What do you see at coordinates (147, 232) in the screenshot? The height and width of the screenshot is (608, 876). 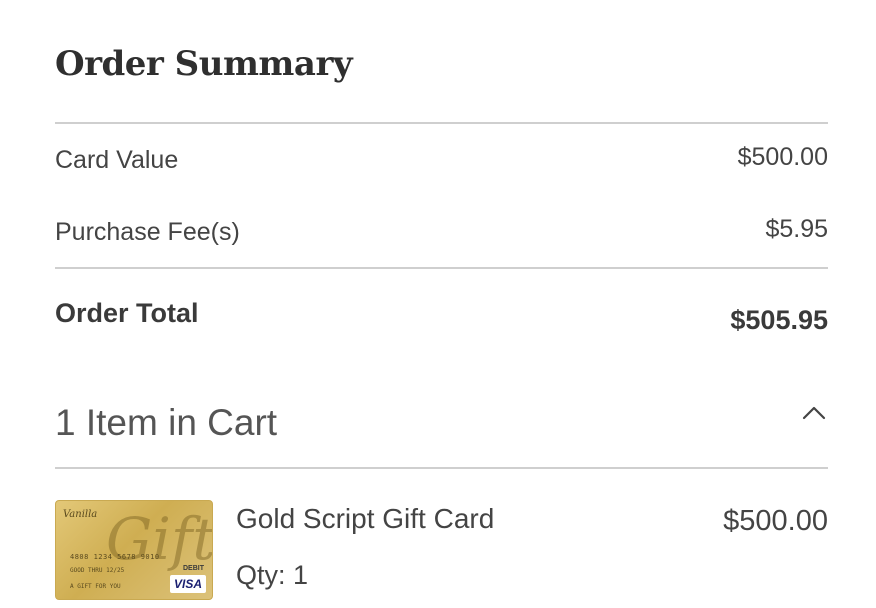 I see `purchase-fee-label: Purchase Fee(s)` at bounding box center [147, 232].